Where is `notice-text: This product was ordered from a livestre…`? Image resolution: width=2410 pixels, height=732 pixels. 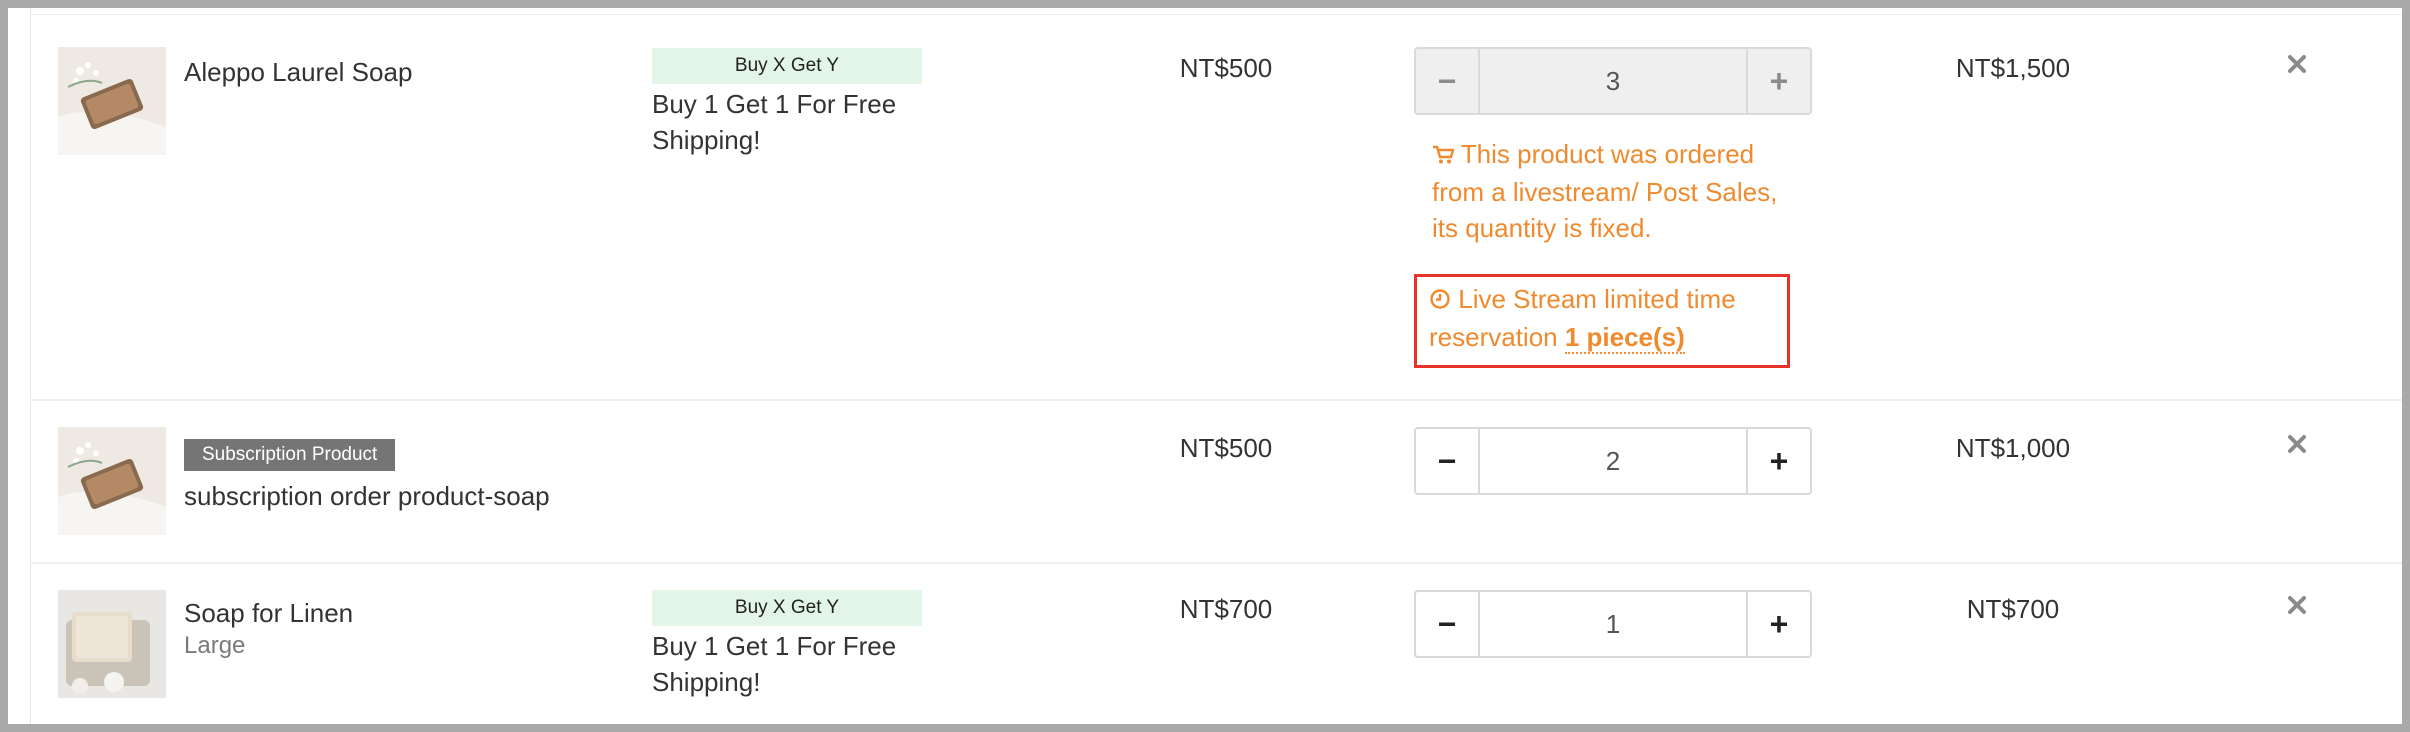 notice-text: This product was ordered from a livestre… is located at coordinates (1605, 191).